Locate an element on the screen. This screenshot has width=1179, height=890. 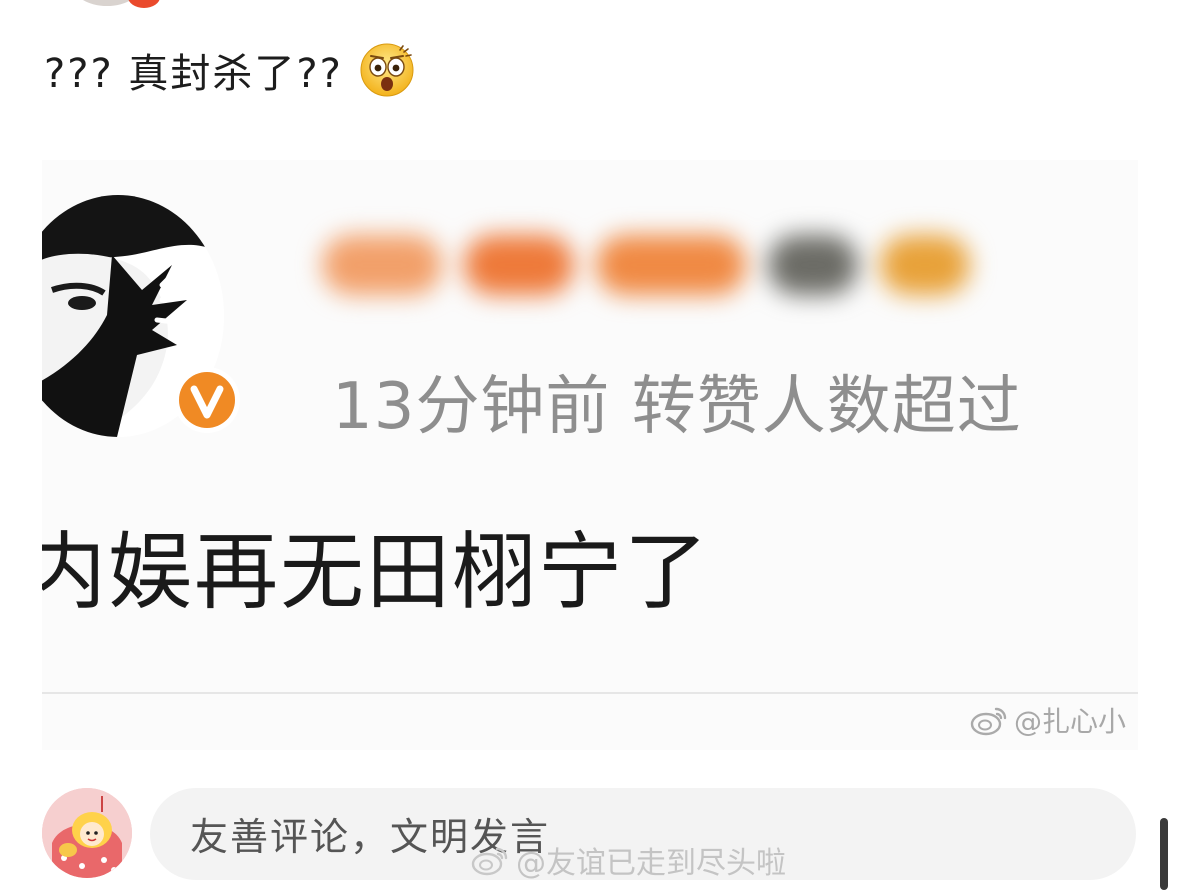
bottom-watermark-text: @友谊已走到尽头啦 is located at coordinates (651, 863).